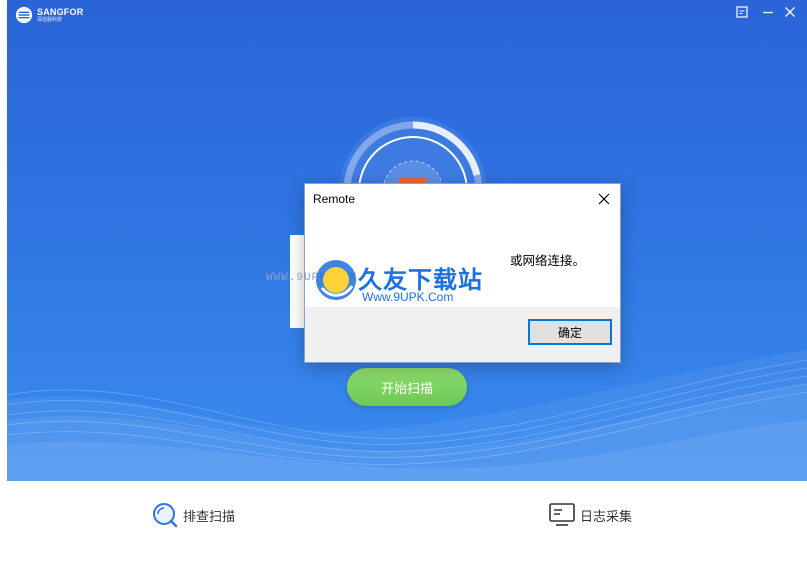 The image size is (807, 565). What do you see at coordinates (336, 280) in the screenshot?
I see `watermark-logo-icon` at bounding box center [336, 280].